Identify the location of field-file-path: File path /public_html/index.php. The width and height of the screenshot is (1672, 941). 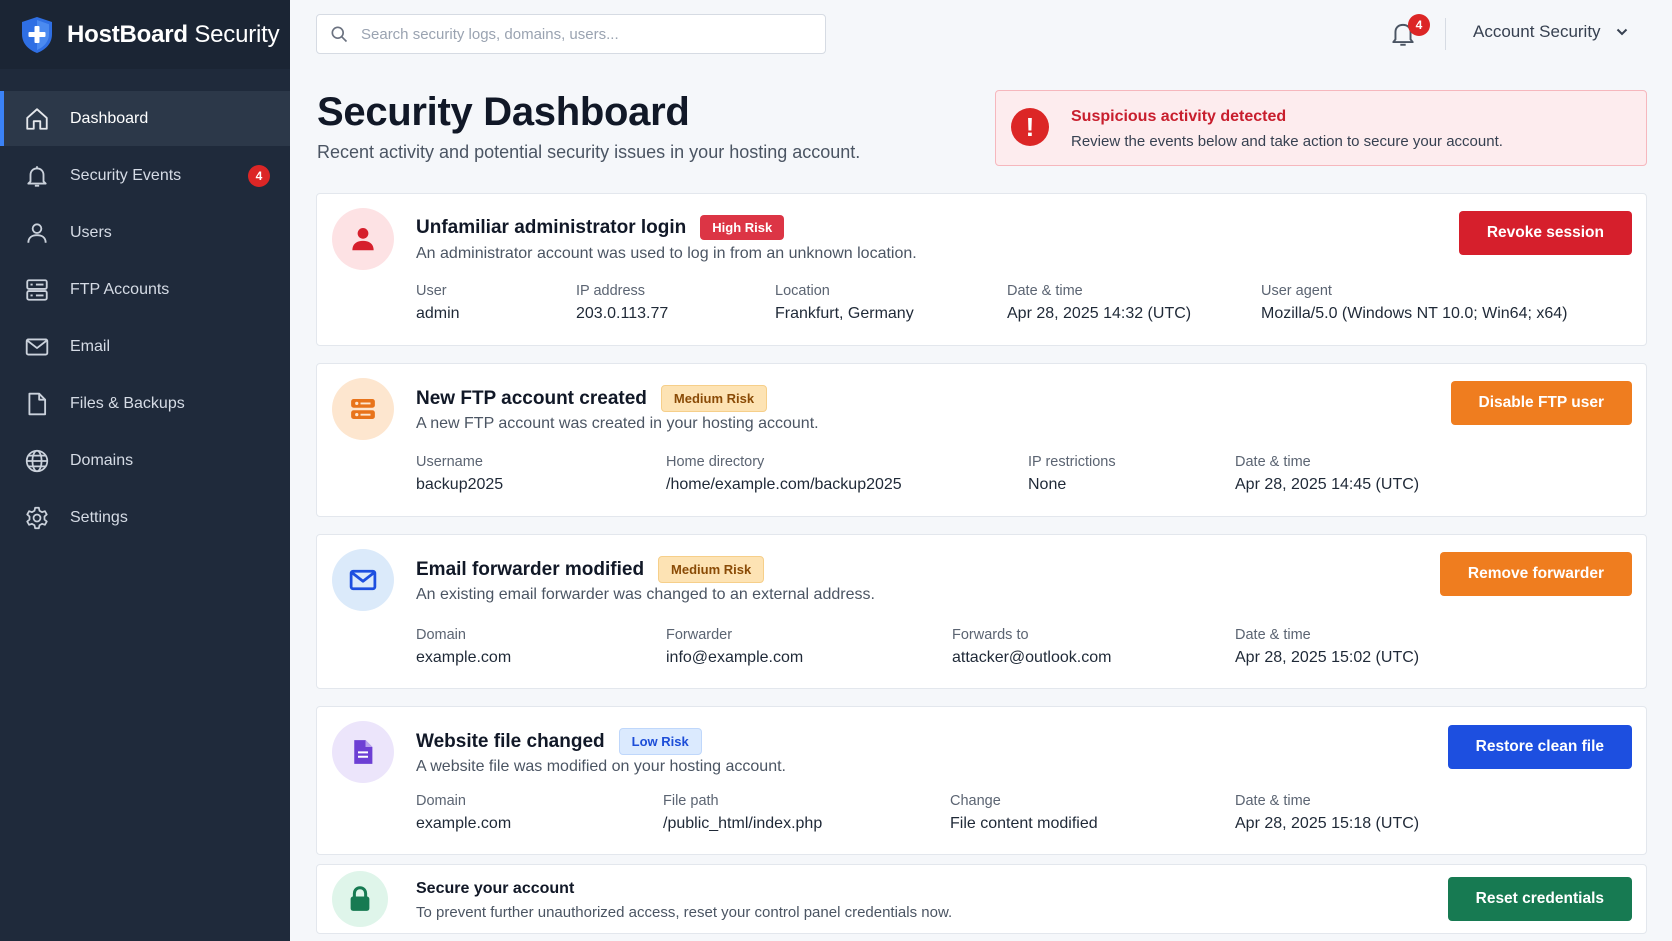
(742, 813).